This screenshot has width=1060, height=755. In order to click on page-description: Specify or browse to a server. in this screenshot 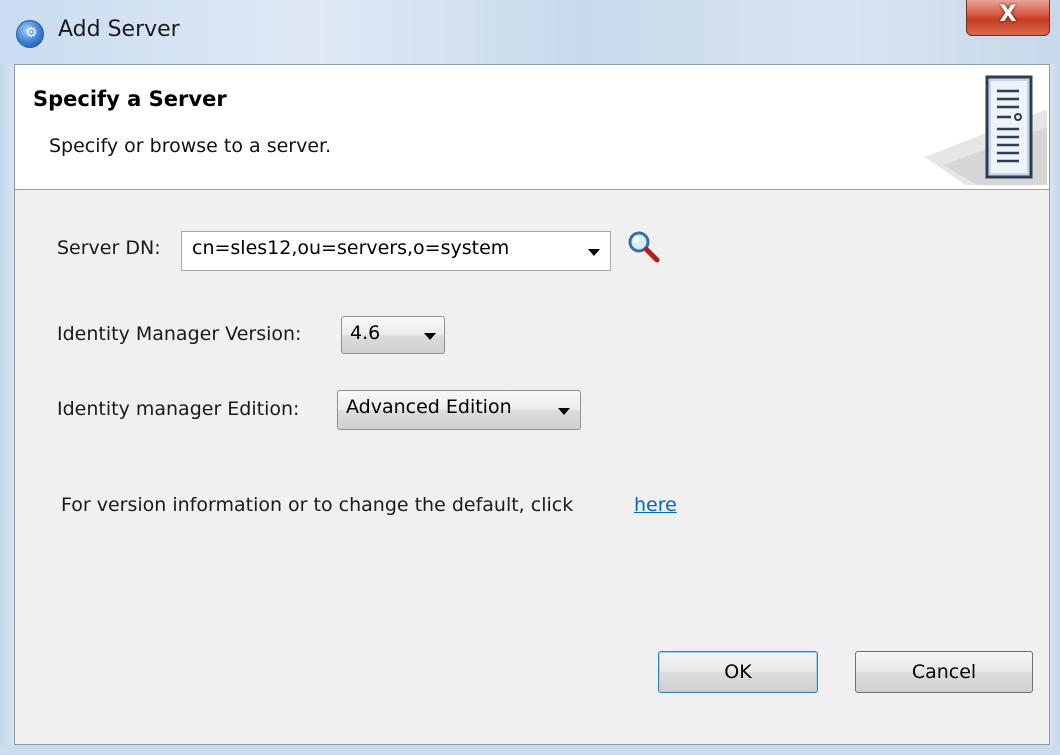, I will do `click(190, 146)`.